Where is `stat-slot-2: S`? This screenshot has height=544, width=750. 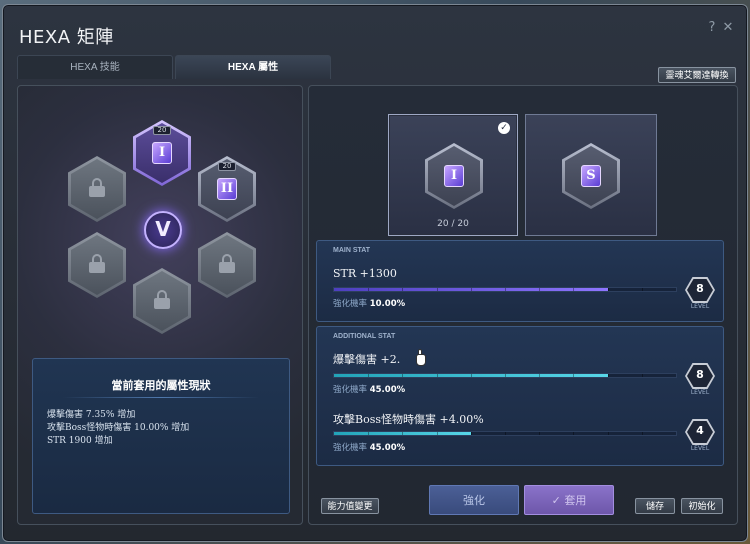 stat-slot-2: S is located at coordinates (591, 175).